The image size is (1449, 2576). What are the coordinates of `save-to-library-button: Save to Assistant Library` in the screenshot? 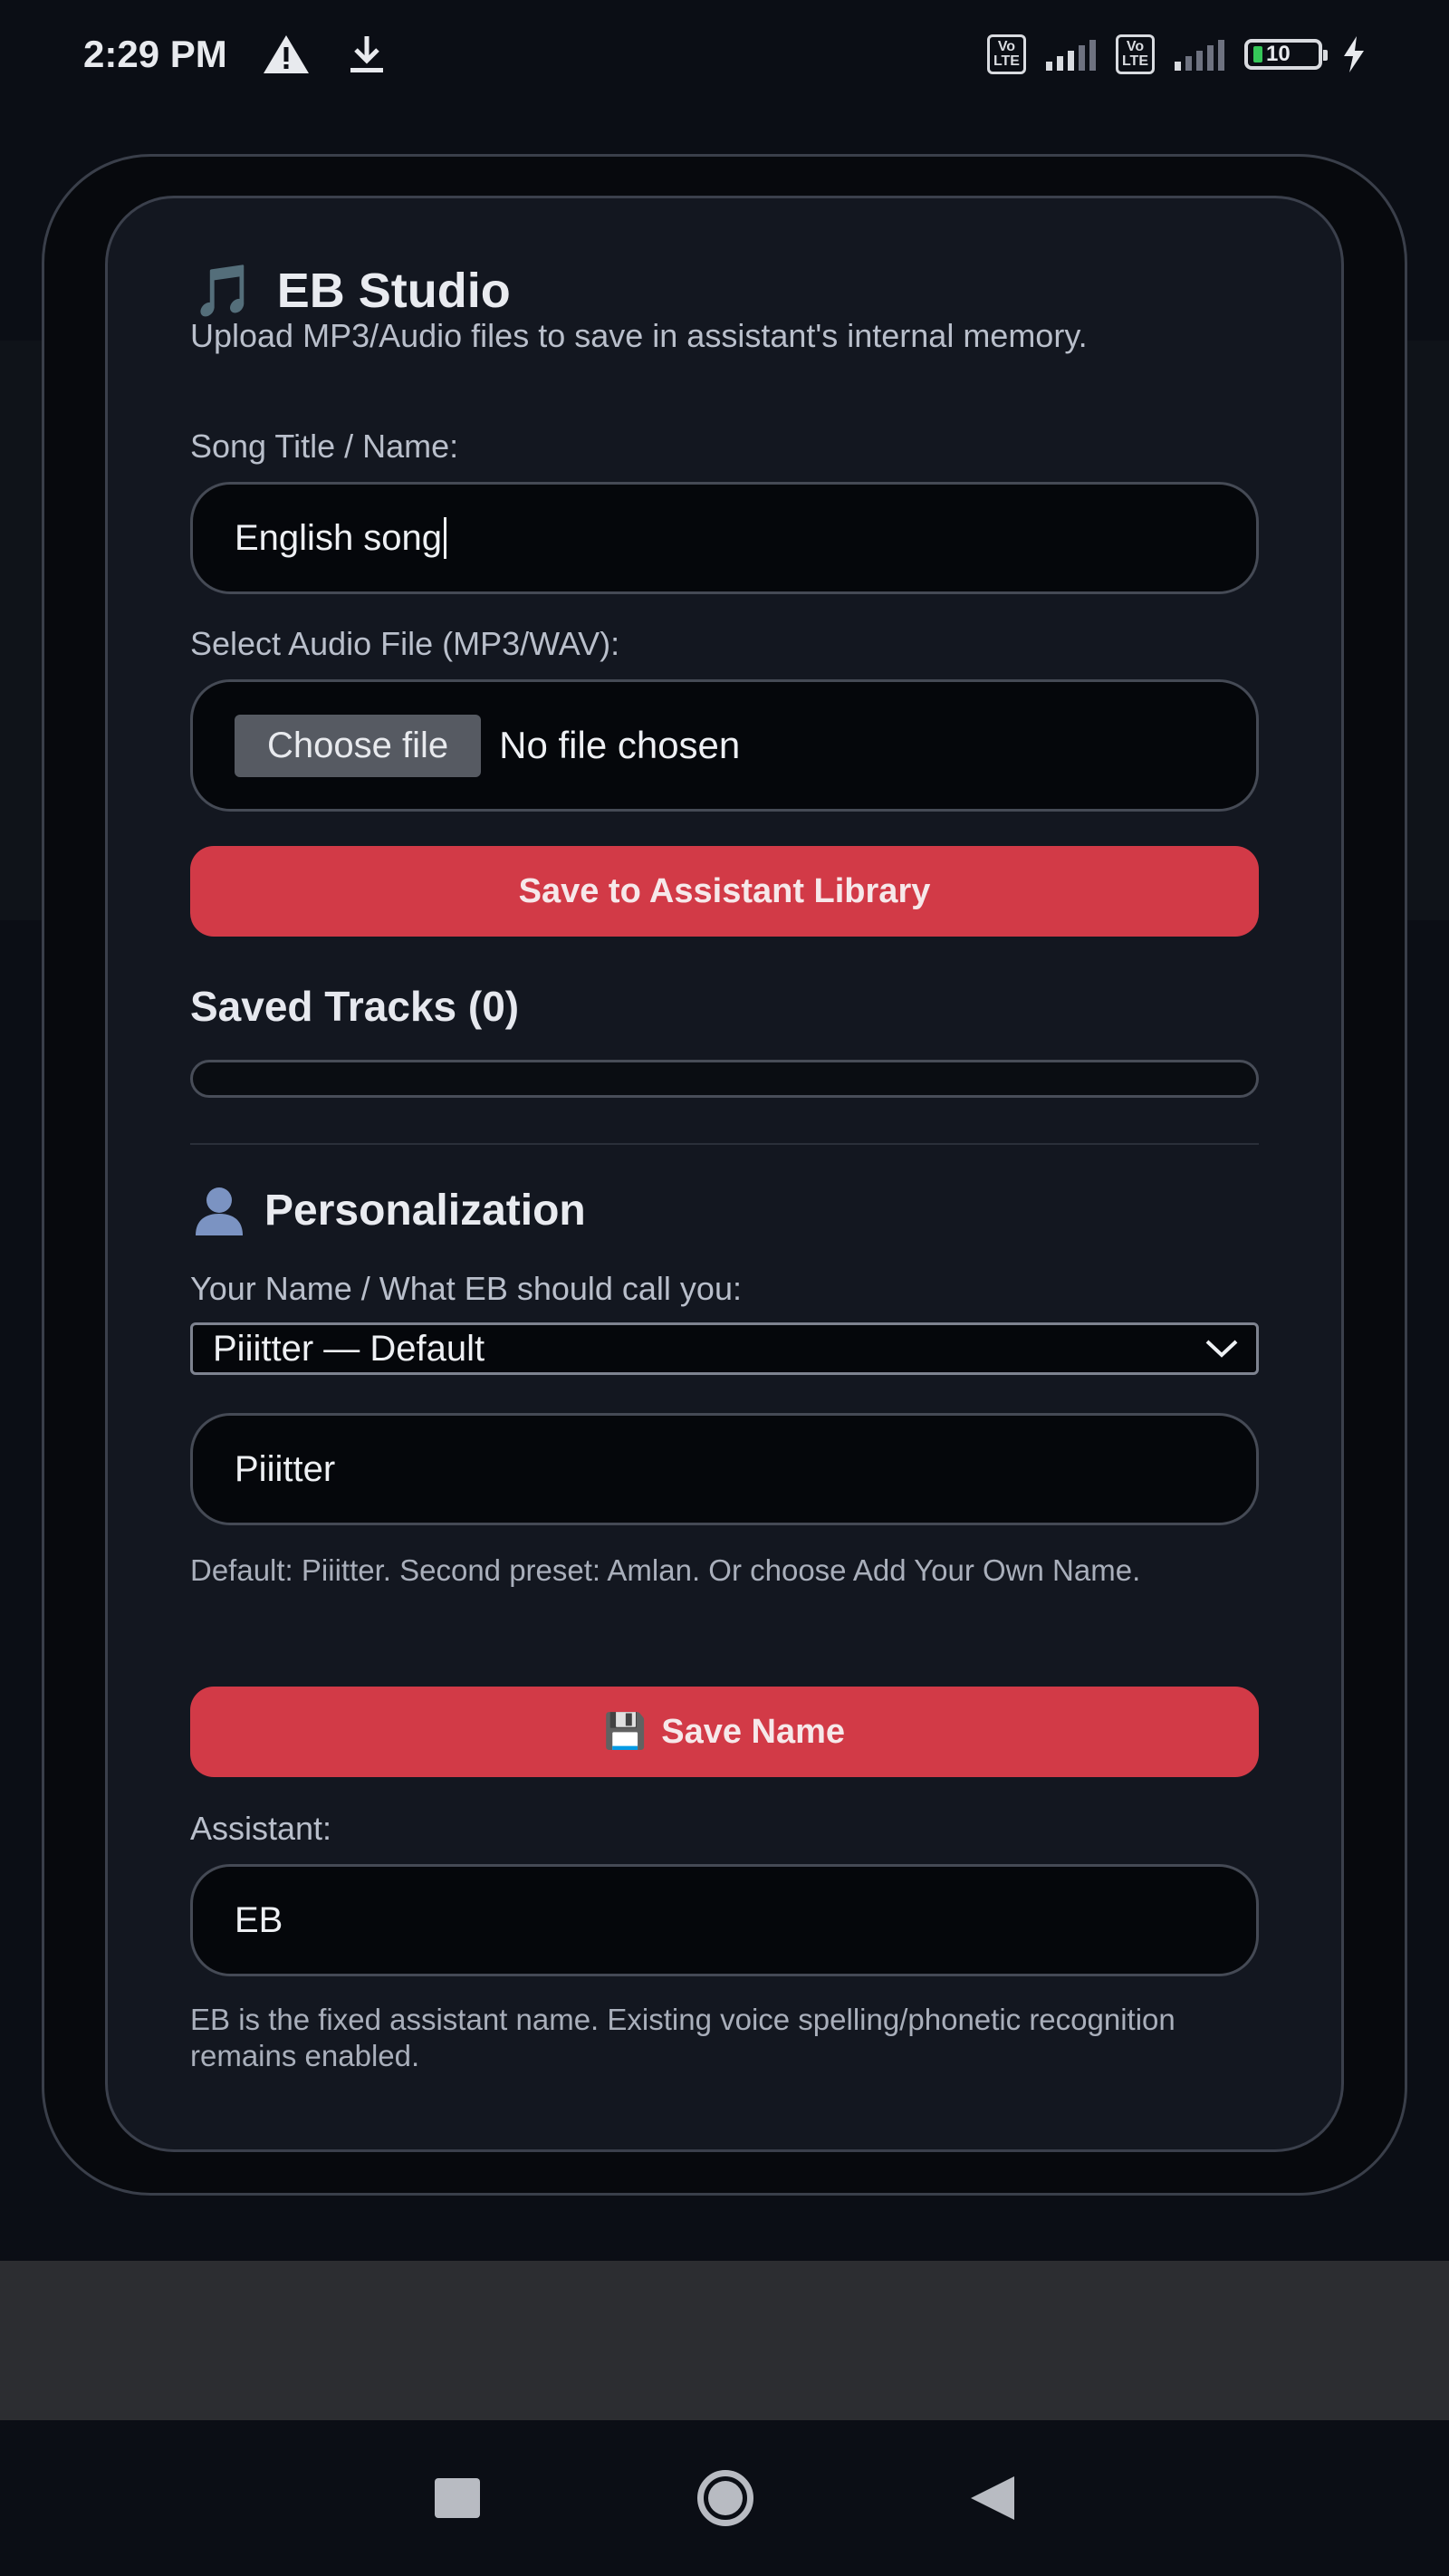 It's located at (724, 891).